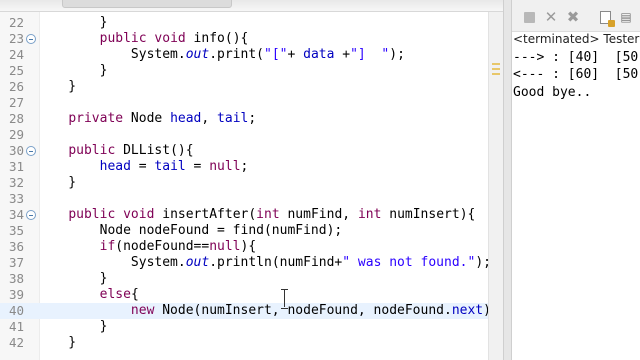 The image size is (640, 360). I want to click on code-line: 25 }, so click(244, 71).